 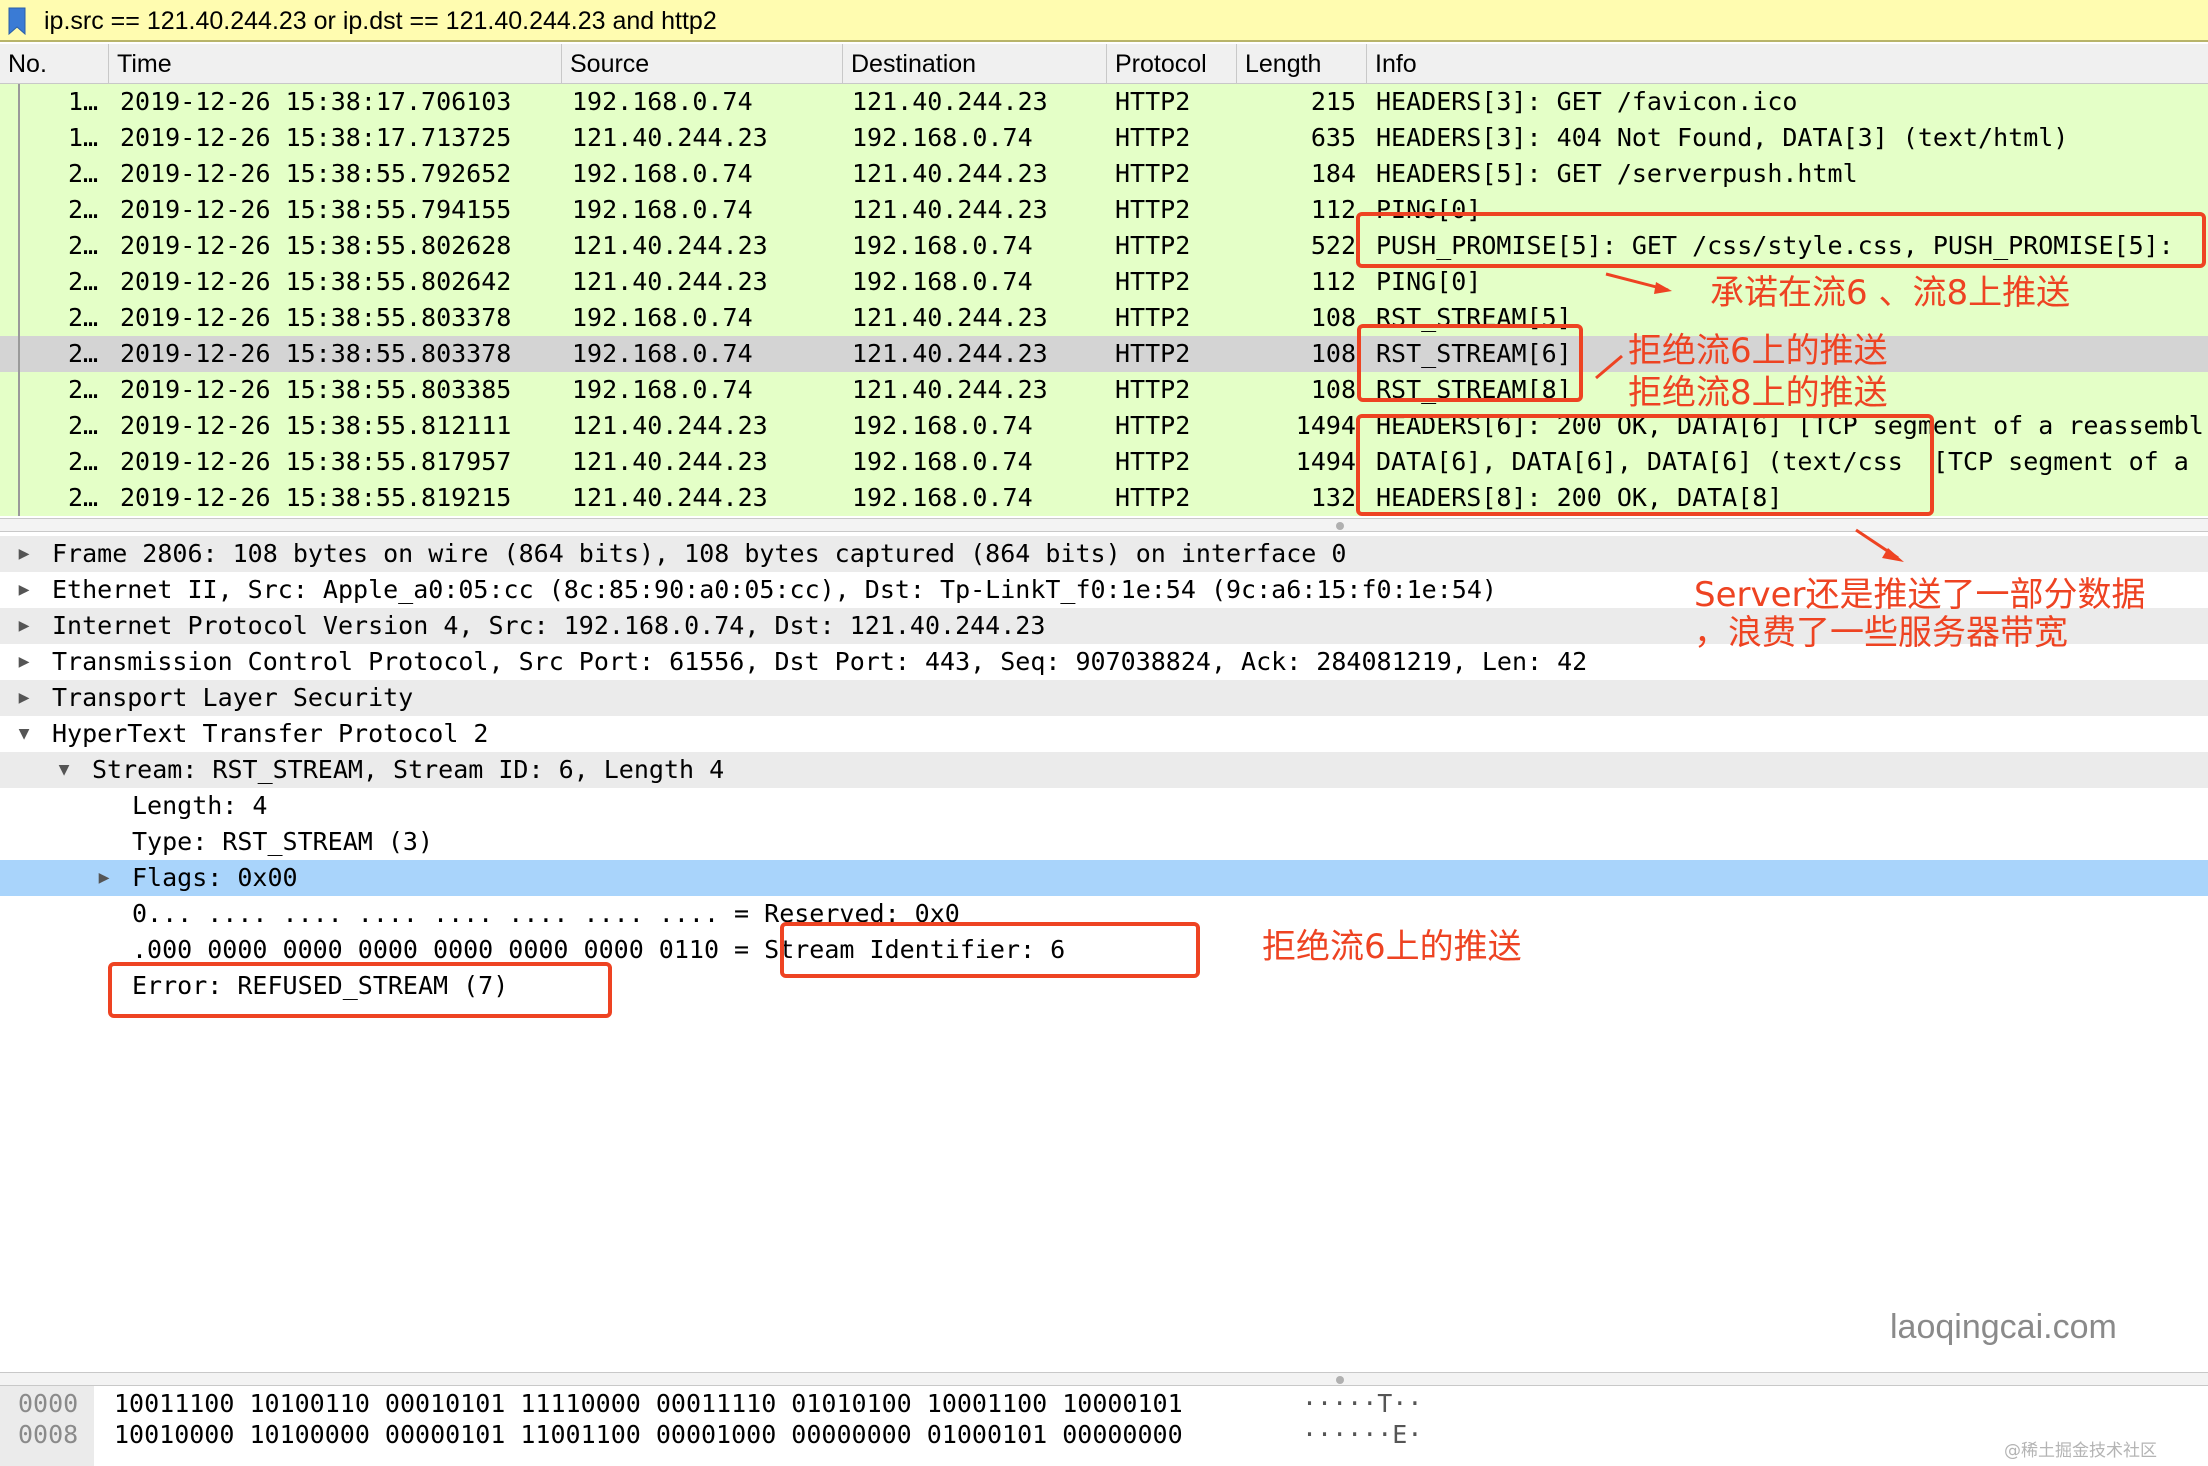 What do you see at coordinates (316, 173) in the screenshot?
I see `cell-time: 2019-12-26 15:38:55.792652` at bounding box center [316, 173].